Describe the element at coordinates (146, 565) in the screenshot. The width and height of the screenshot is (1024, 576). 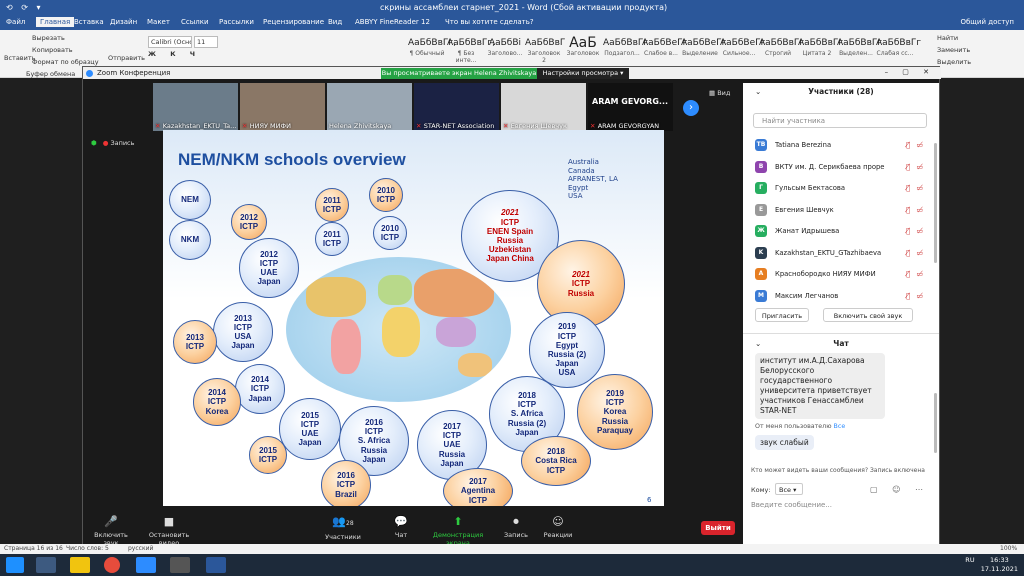
I see `zoom-app-icon` at that location.